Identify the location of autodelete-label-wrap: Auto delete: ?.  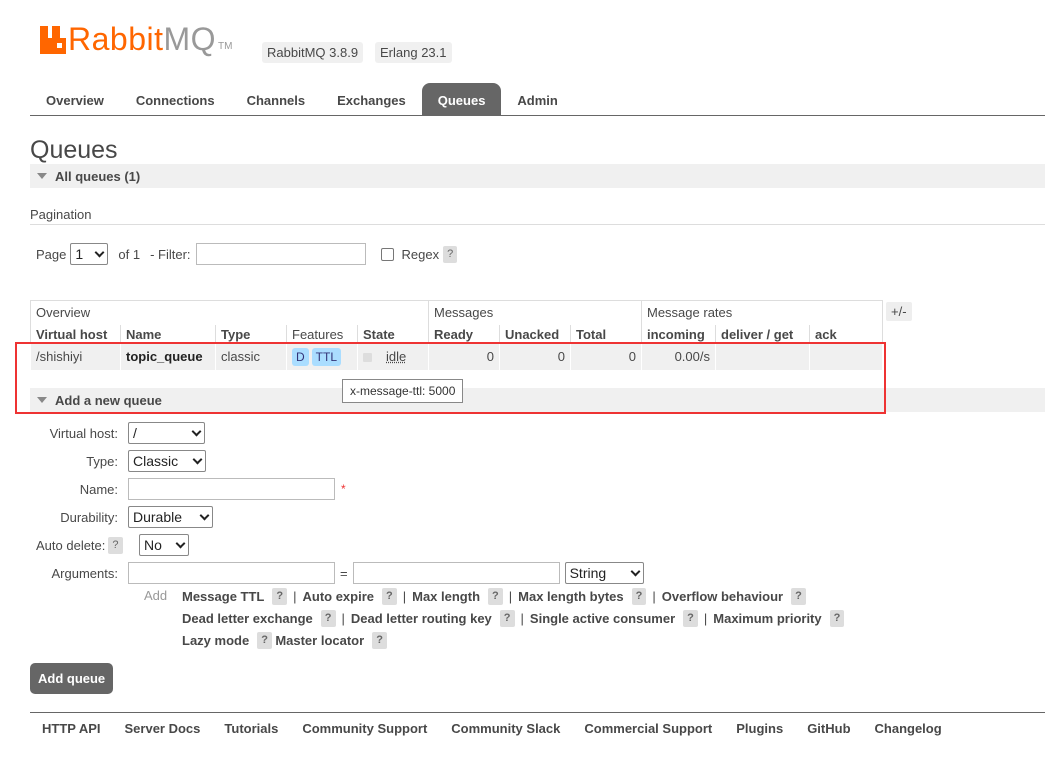
(64, 545).